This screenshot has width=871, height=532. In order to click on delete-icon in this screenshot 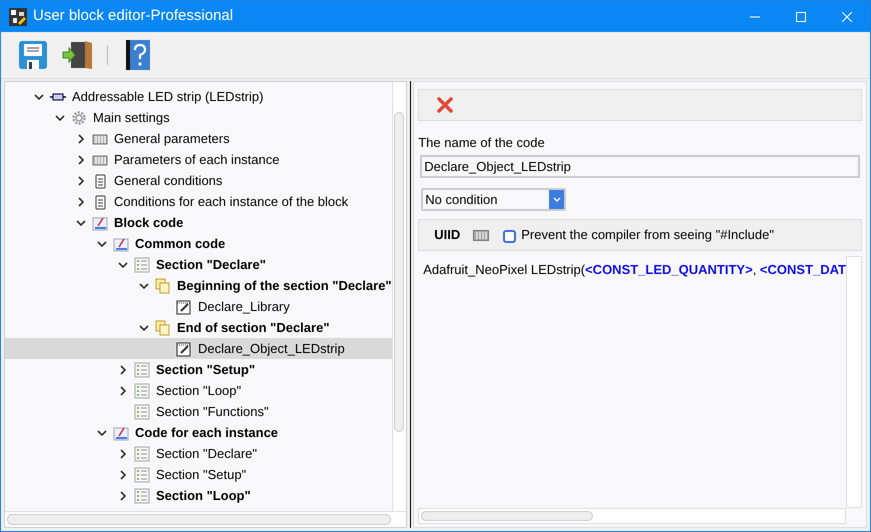, I will do `click(445, 105)`.